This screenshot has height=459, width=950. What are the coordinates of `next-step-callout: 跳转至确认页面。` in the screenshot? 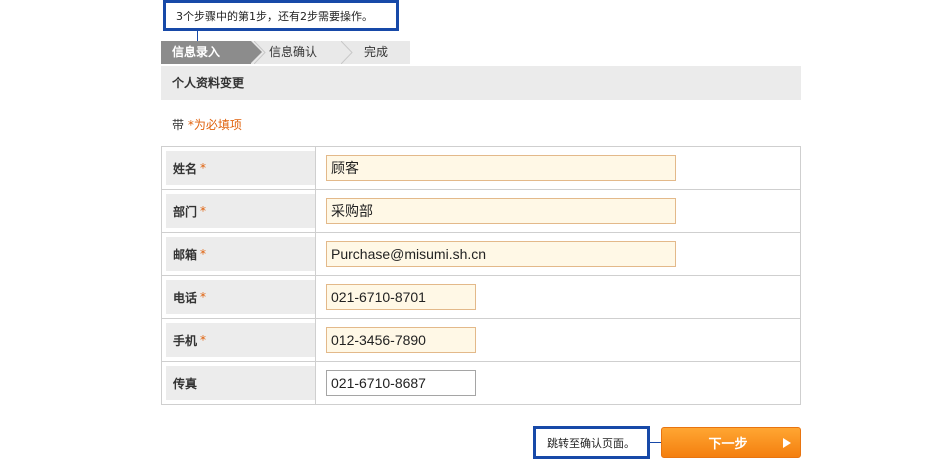 It's located at (591, 442).